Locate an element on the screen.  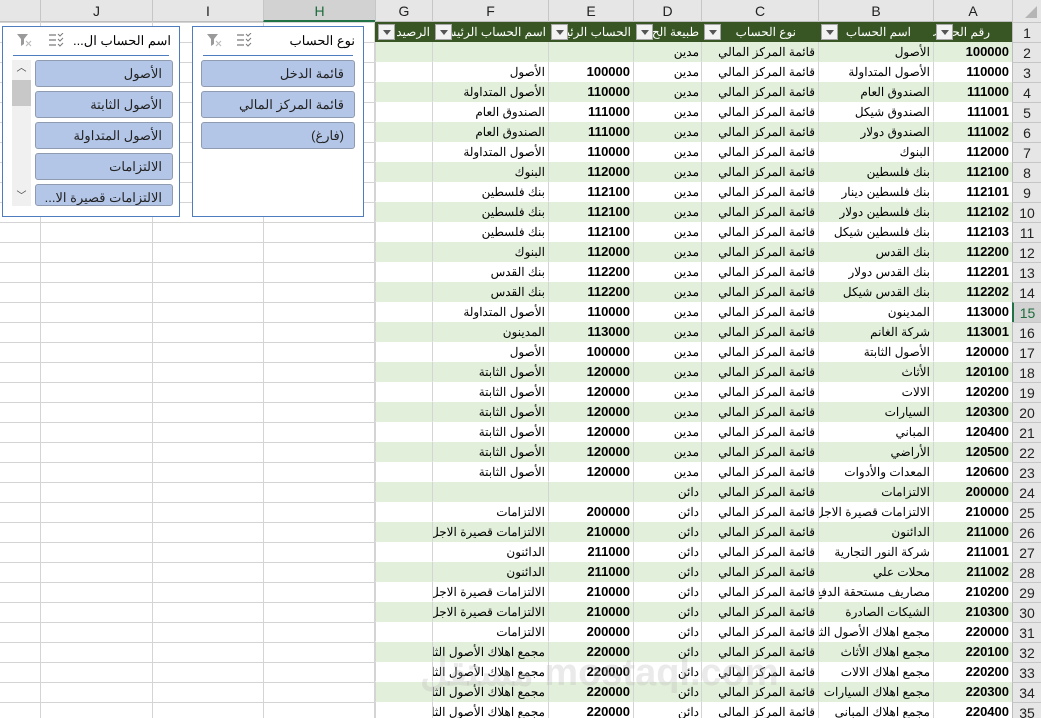
column-header-h: H is located at coordinates (319, 11).